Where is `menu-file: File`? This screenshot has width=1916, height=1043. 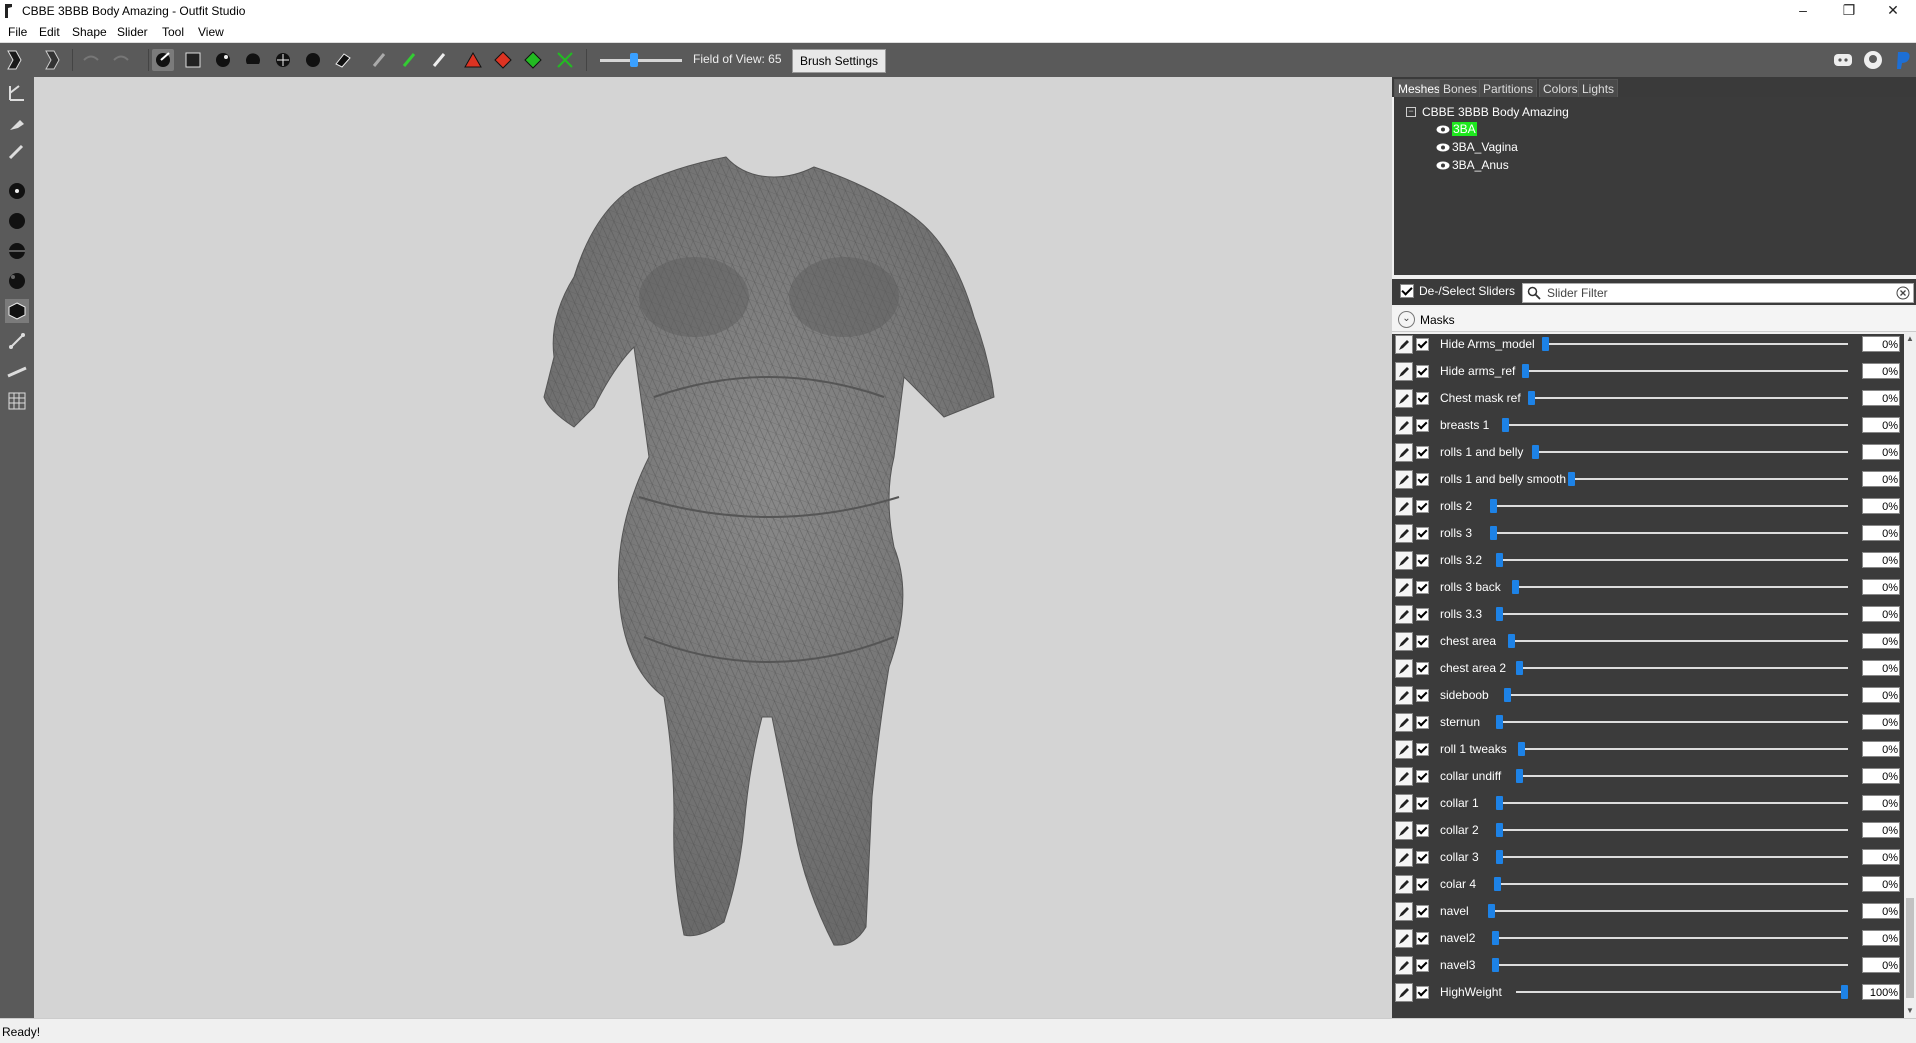 menu-file: File is located at coordinates (17, 32).